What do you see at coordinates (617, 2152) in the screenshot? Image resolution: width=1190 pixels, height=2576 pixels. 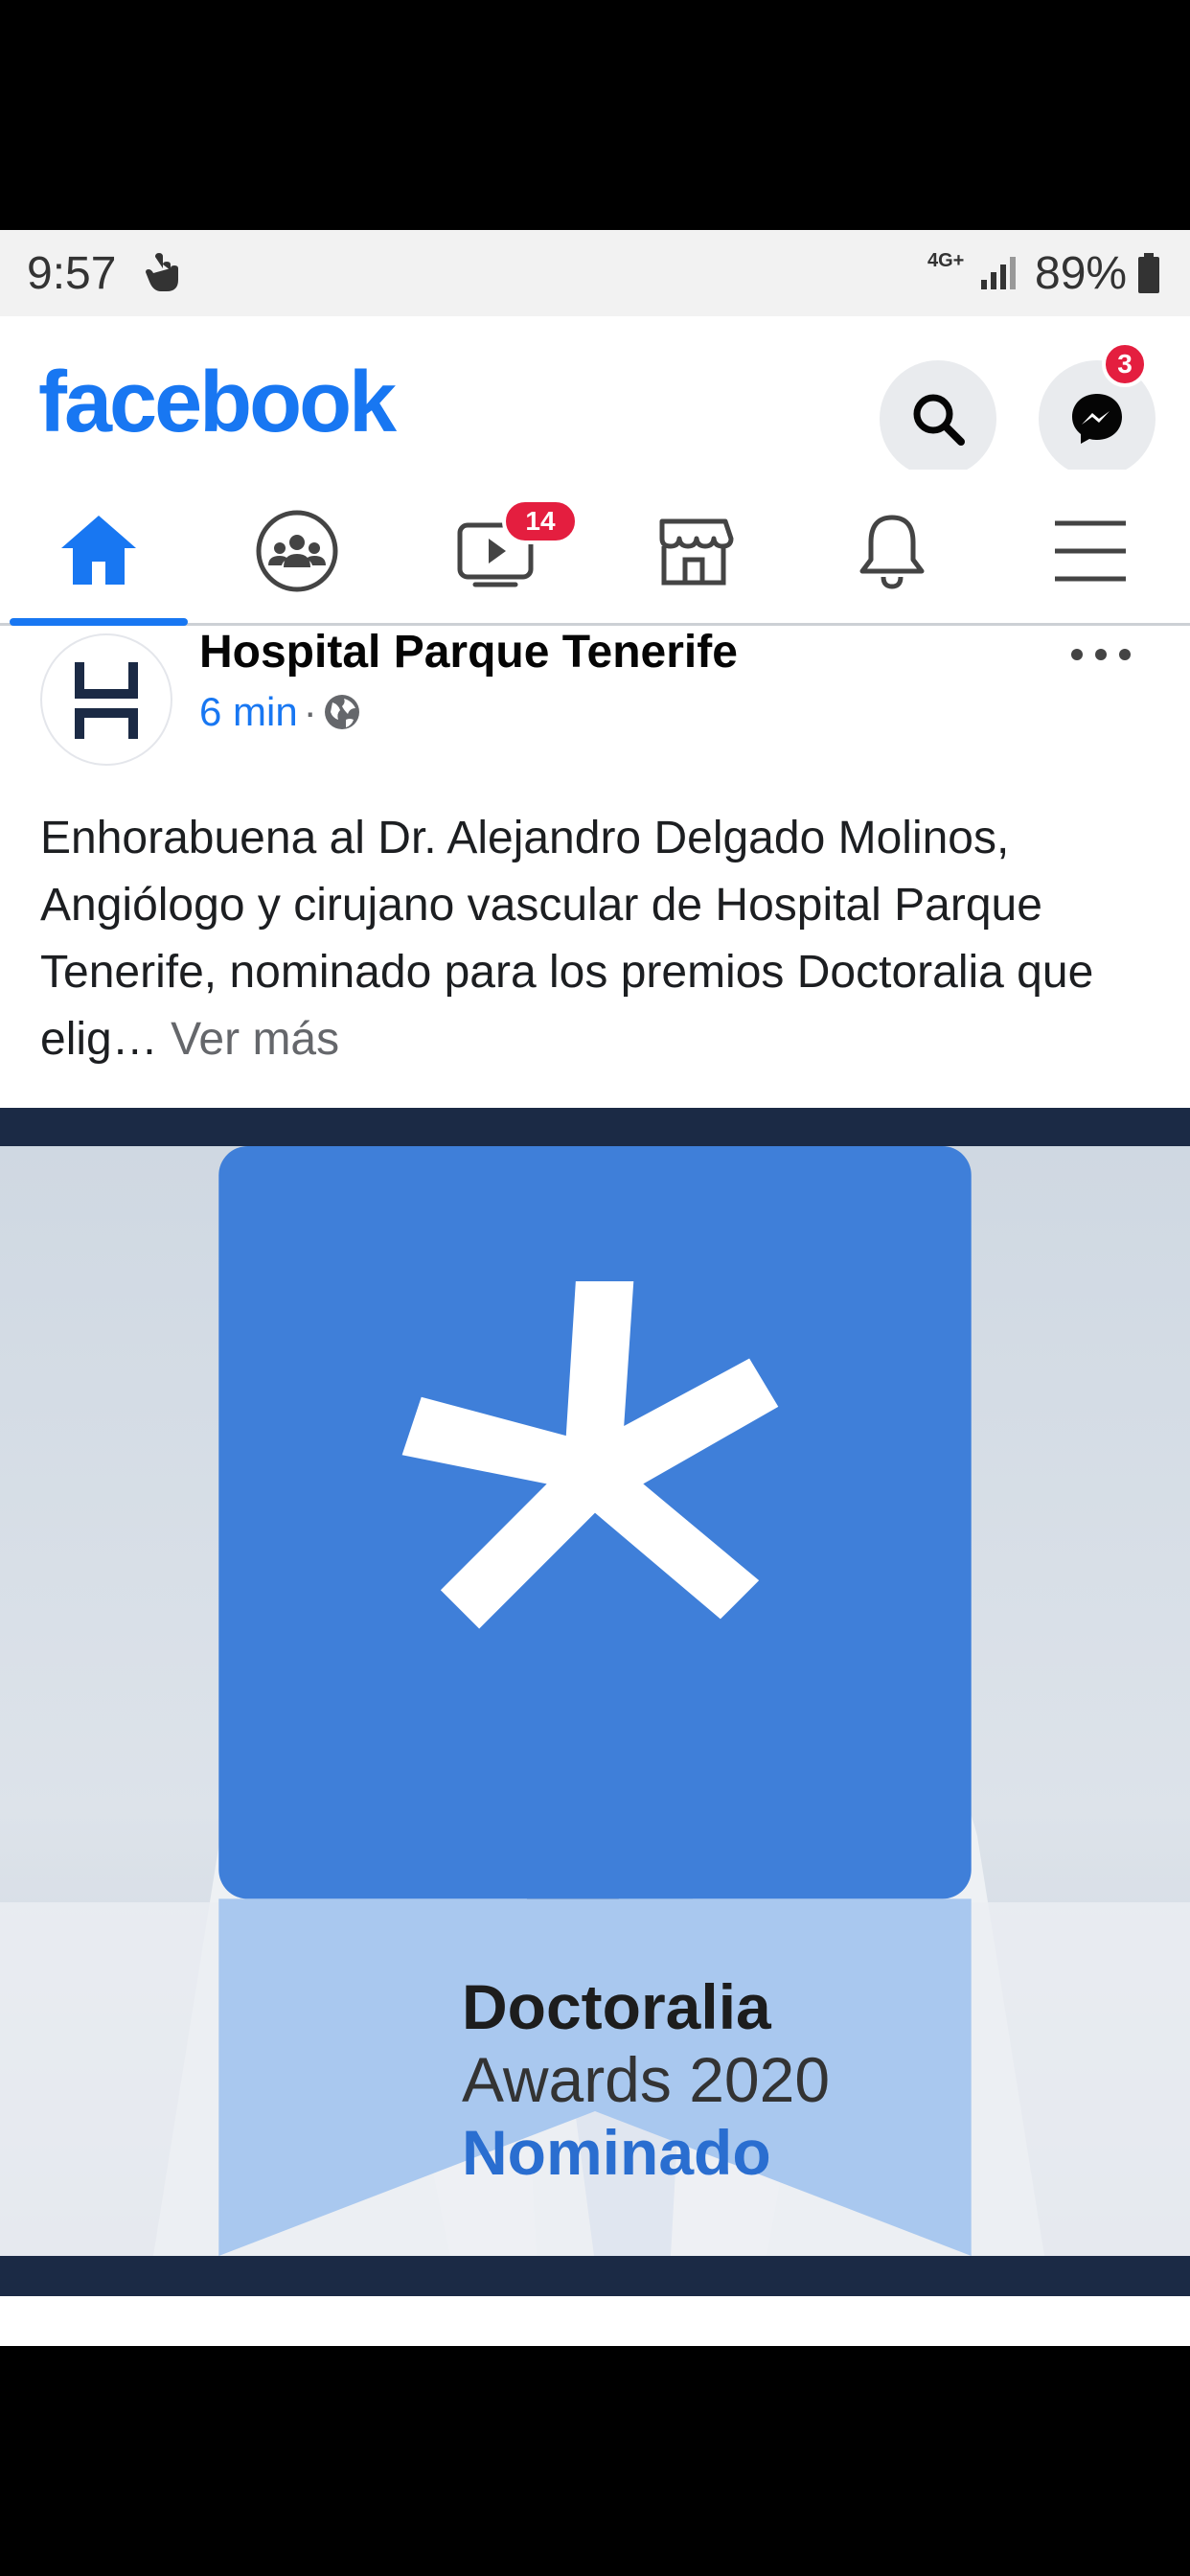 I see `award-status: Nominado` at bounding box center [617, 2152].